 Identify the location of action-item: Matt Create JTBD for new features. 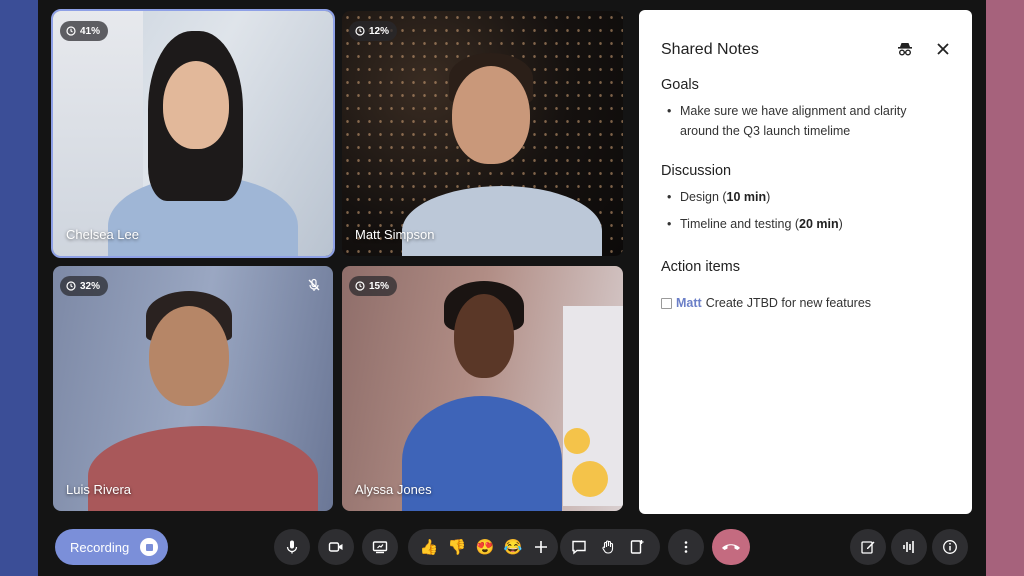
(766, 303).